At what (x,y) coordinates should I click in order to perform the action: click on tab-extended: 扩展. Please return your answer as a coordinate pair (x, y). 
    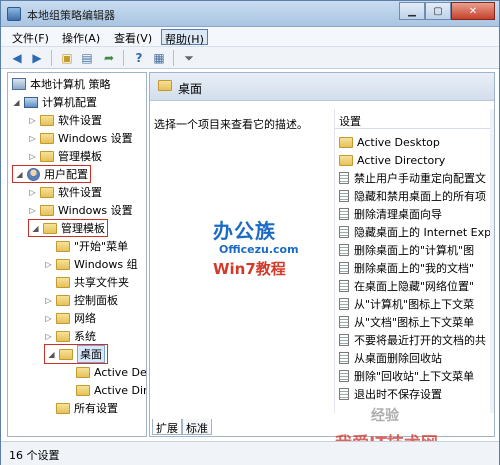
    Looking at the image, I should click on (167, 427).